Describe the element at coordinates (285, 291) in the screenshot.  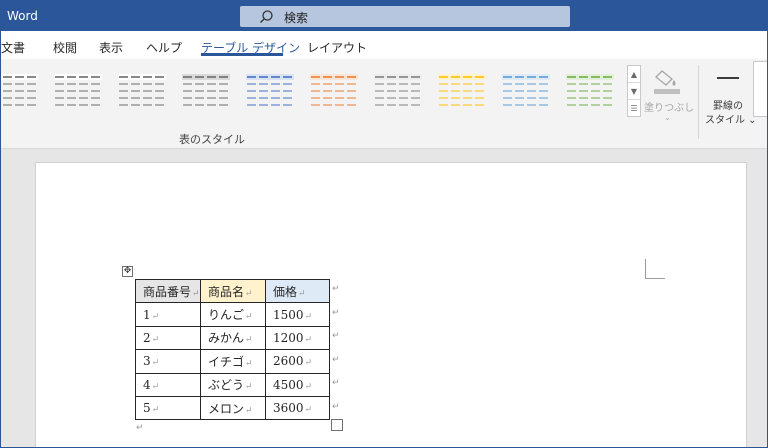
I see `header-price: 価格` at that location.